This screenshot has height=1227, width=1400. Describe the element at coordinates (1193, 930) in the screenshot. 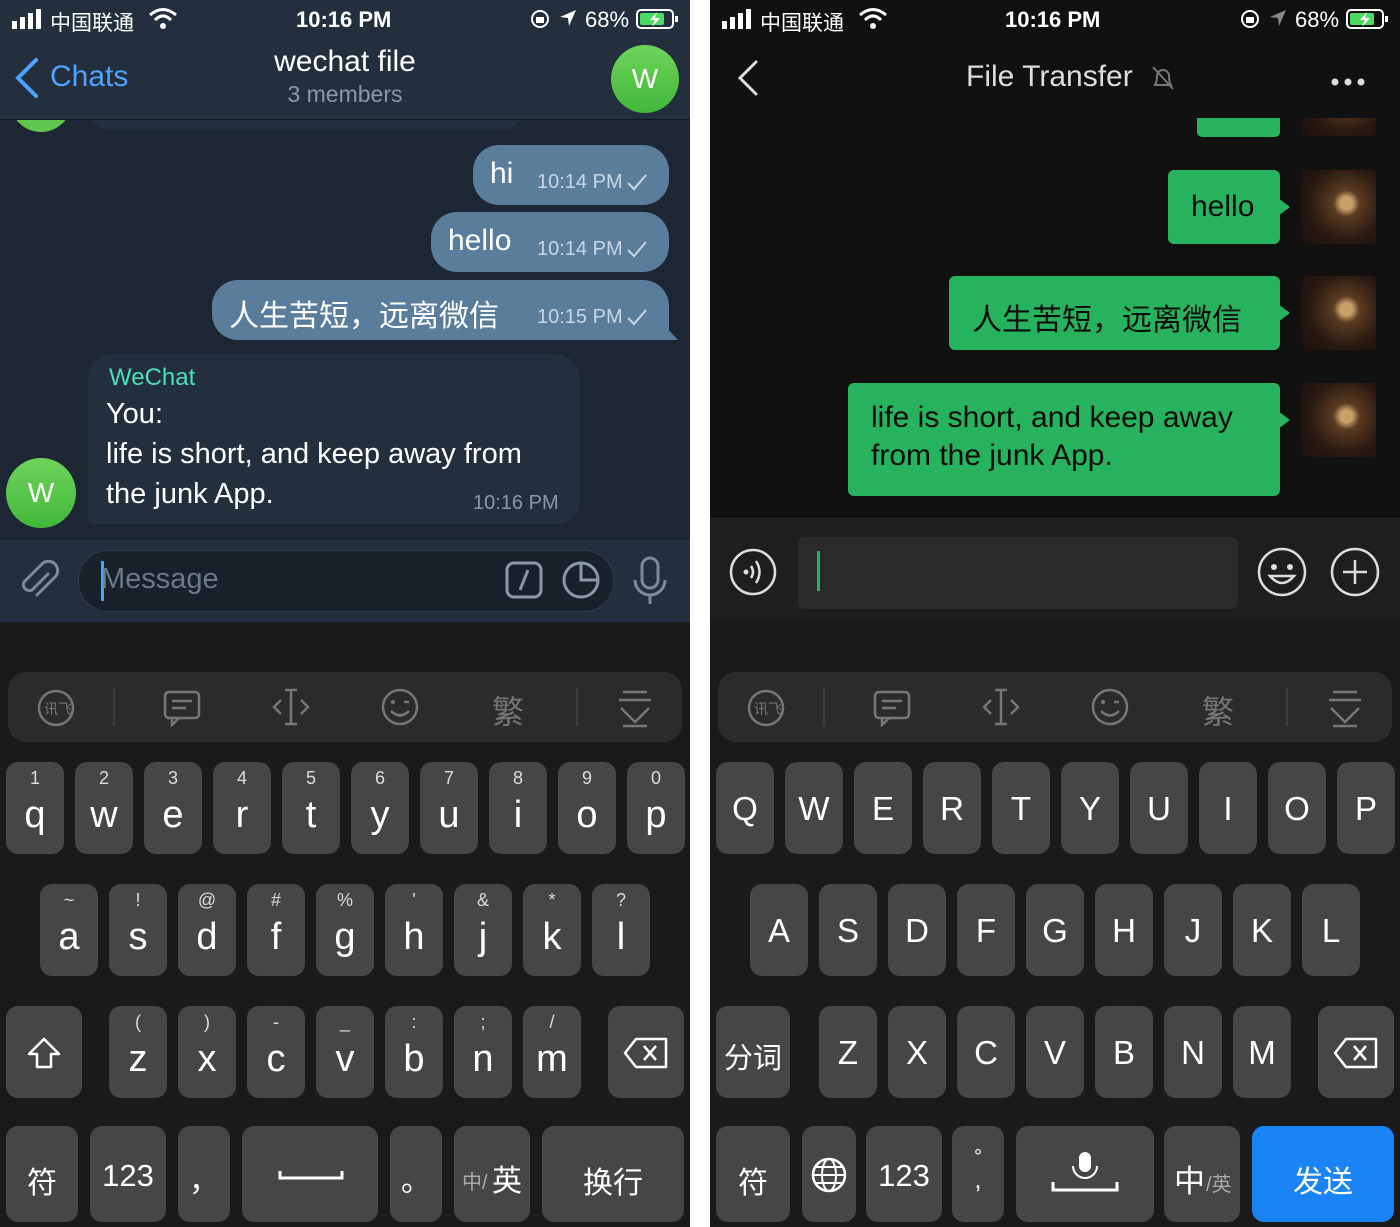

I see `letter-key: J` at that location.